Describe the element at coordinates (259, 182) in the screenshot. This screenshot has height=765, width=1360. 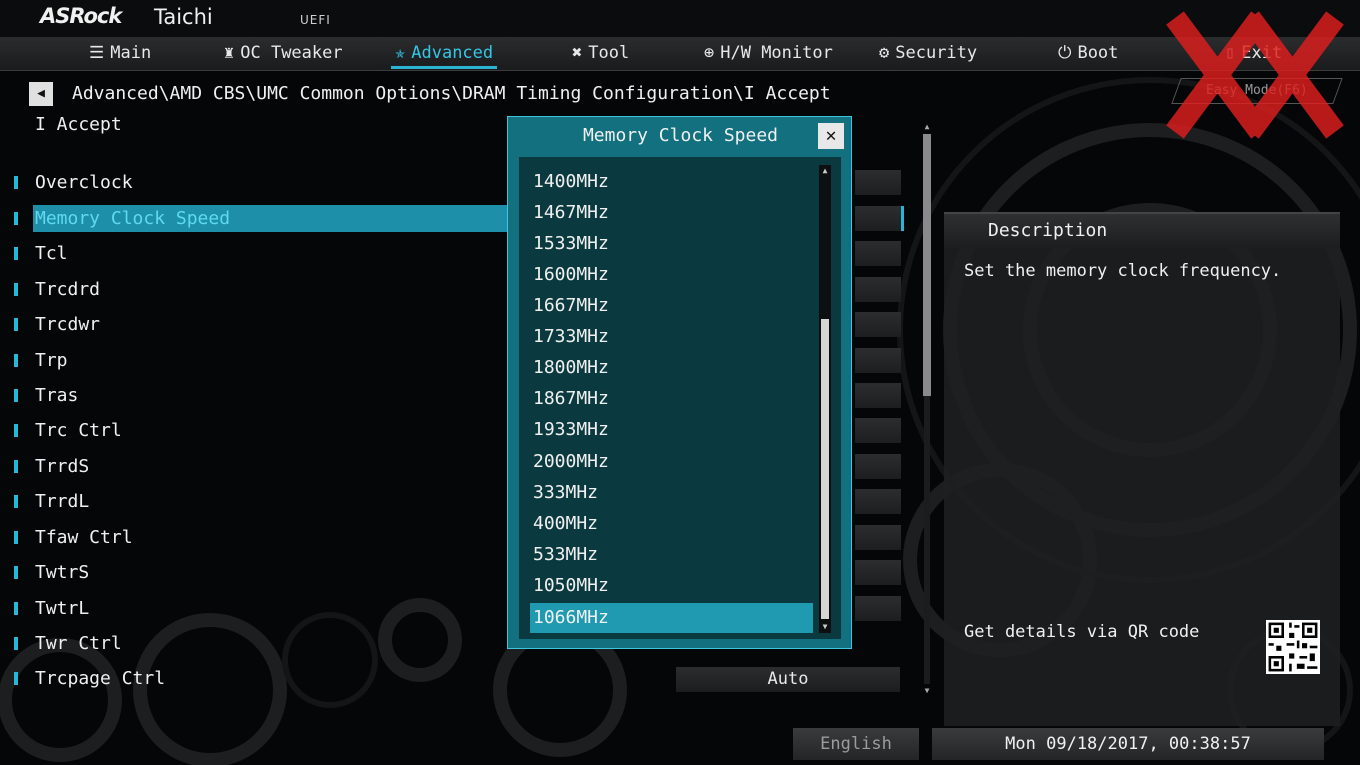
I see `setting-overclock: Overclock` at that location.